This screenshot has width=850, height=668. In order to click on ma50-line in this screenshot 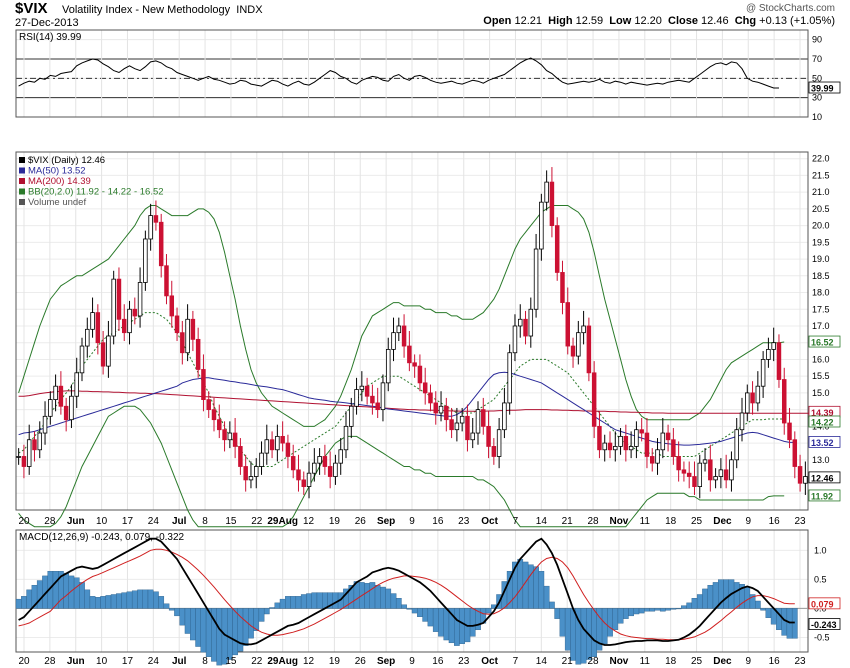, I will do `click(406, 408)`.